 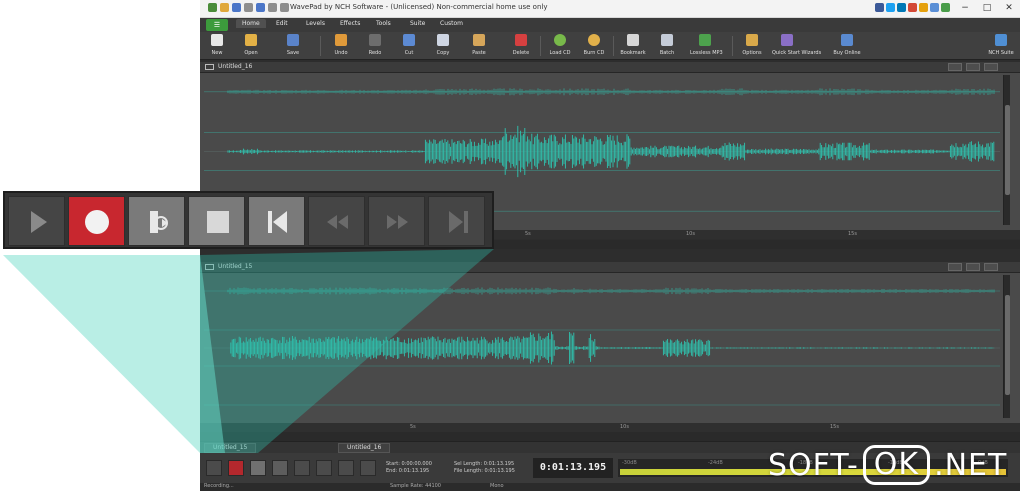 I want to click on record-button-small, so click(x=236, y=468).